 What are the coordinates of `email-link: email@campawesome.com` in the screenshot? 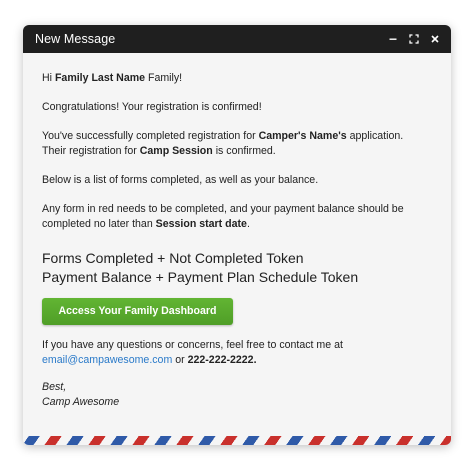 It's located at (107, 360).